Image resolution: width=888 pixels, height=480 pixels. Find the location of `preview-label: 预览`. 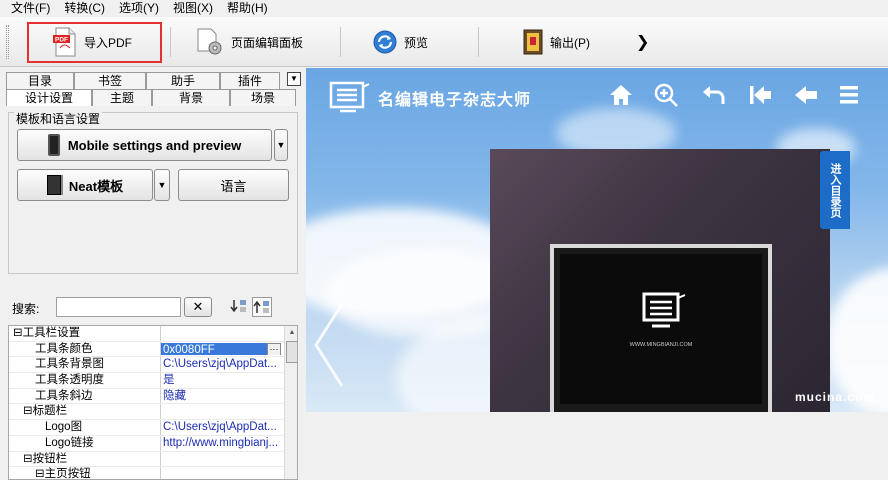

preview-label: 预览 is located at coordinates (416, 42).